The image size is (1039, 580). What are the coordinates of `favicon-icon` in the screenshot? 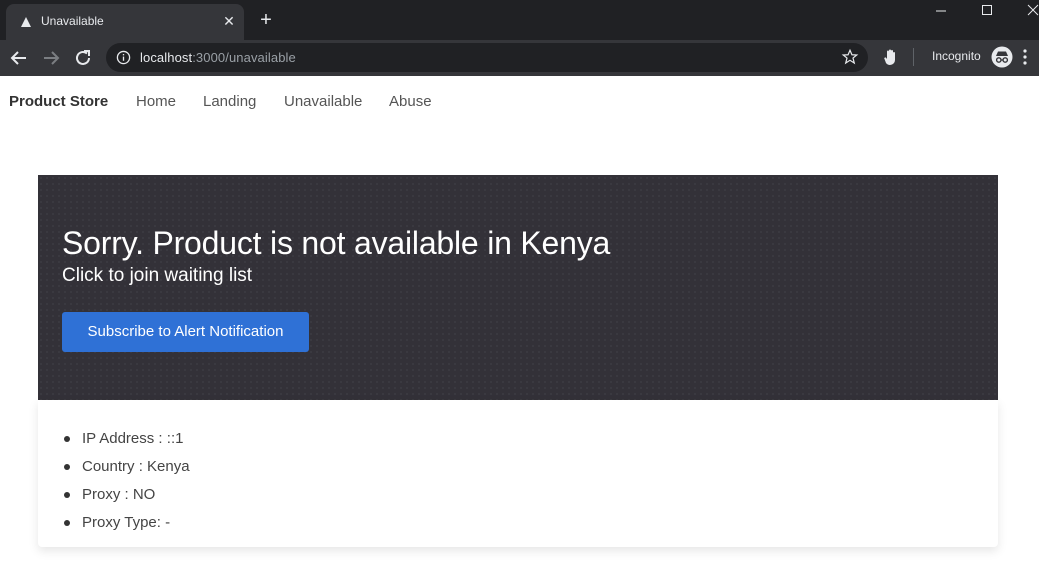 It's located at (26, 22).